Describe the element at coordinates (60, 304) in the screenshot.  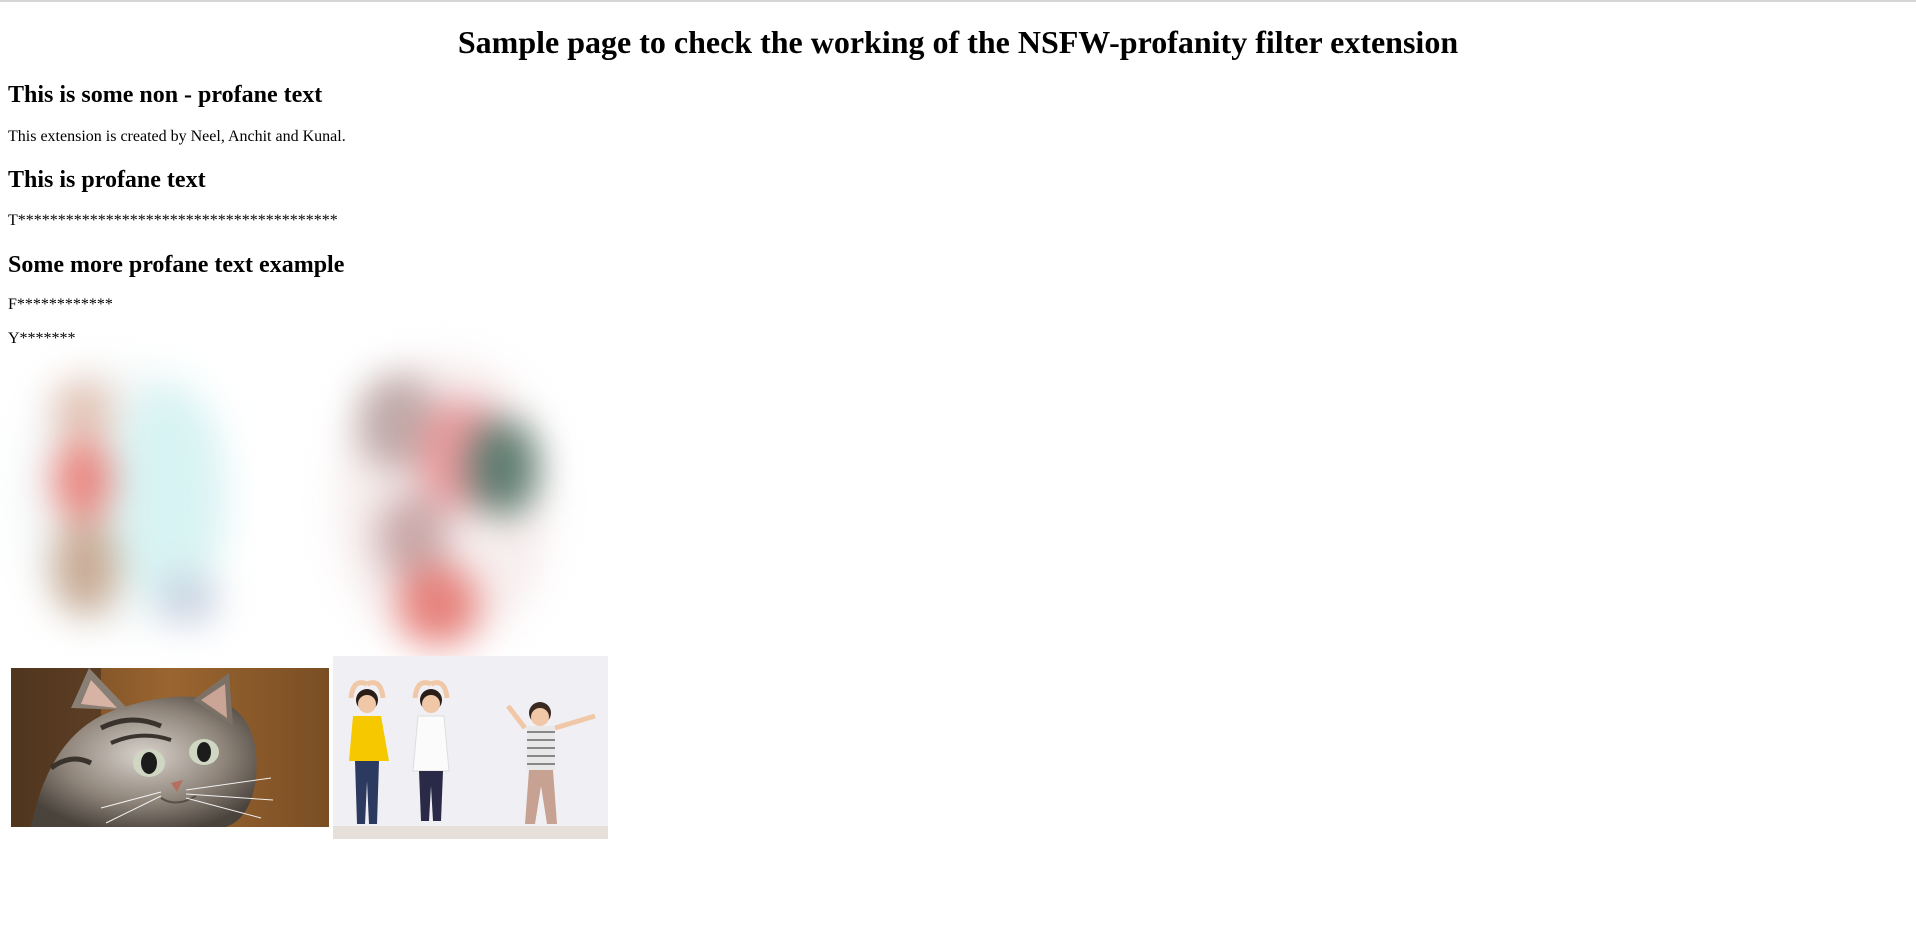
I see `profane-text-masked-1: F************` at that location.